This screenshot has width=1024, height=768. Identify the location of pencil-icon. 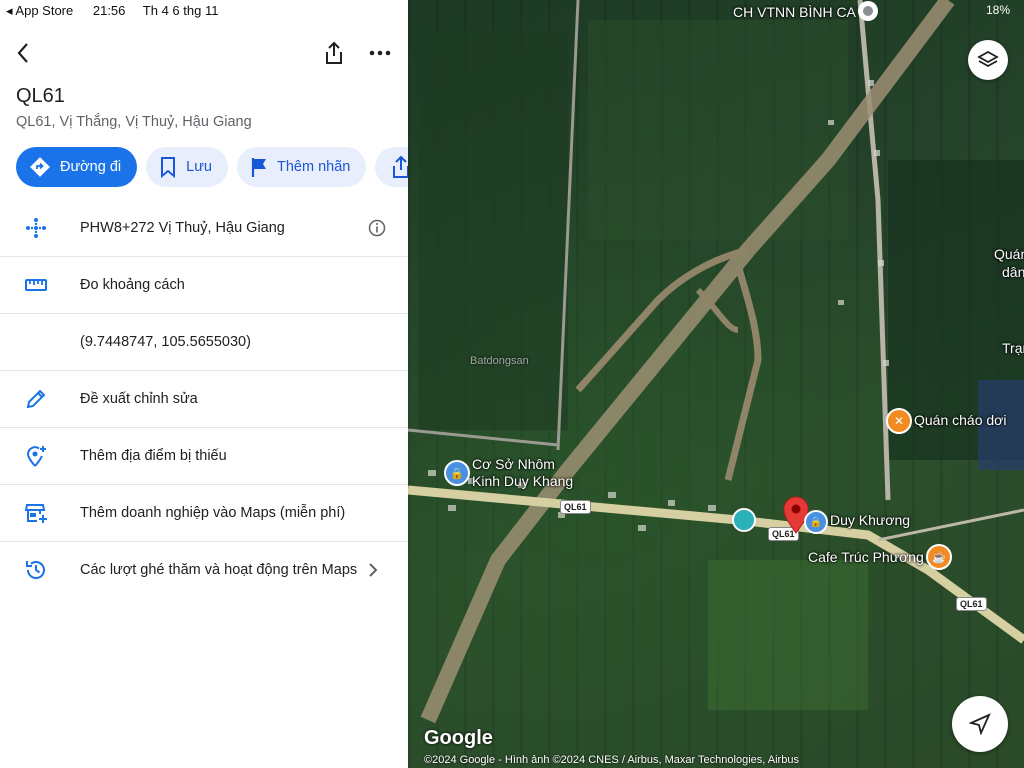
(36, 399).